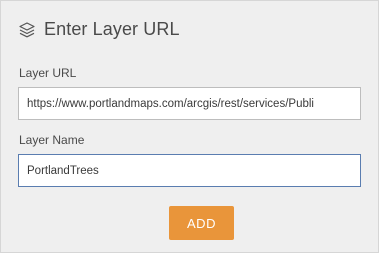 Image resolution: width=379 pixels, height=253 pixels. I want to click on layer-name-label: Layer Name, so click(52, 140).